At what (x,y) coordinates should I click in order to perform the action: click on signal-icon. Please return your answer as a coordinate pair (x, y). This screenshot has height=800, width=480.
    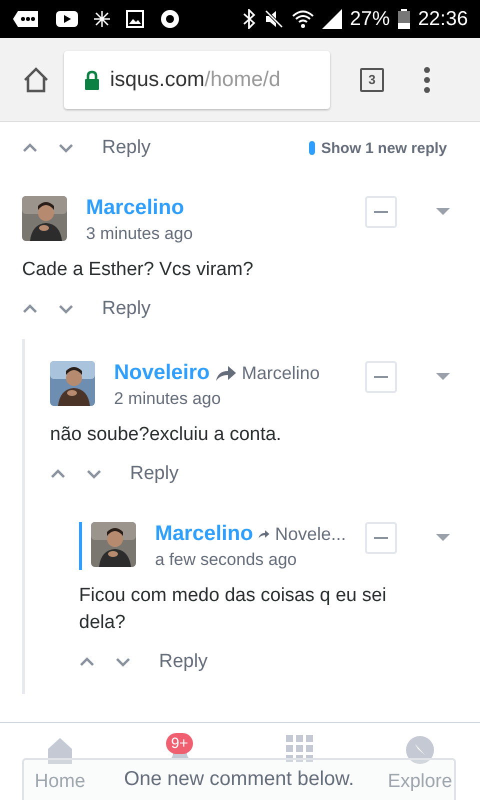
    Looking at the image, I should click on (332, 19).